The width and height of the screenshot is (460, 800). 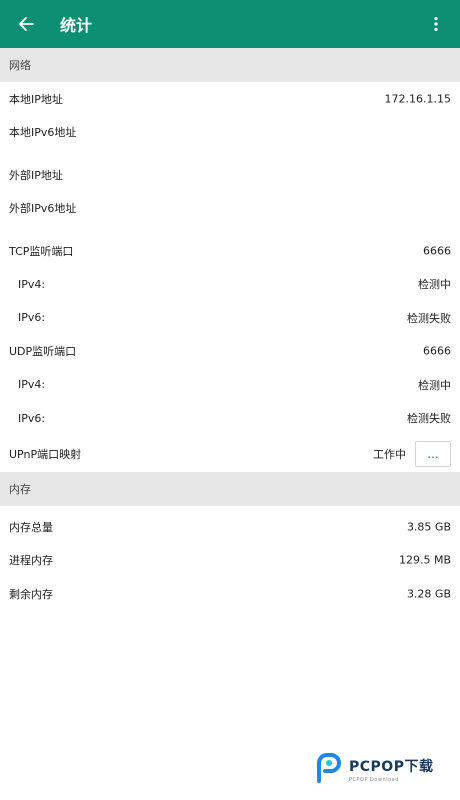 I want to click on udp-ipv4-status: 检测中, so click(x=434, y=385).